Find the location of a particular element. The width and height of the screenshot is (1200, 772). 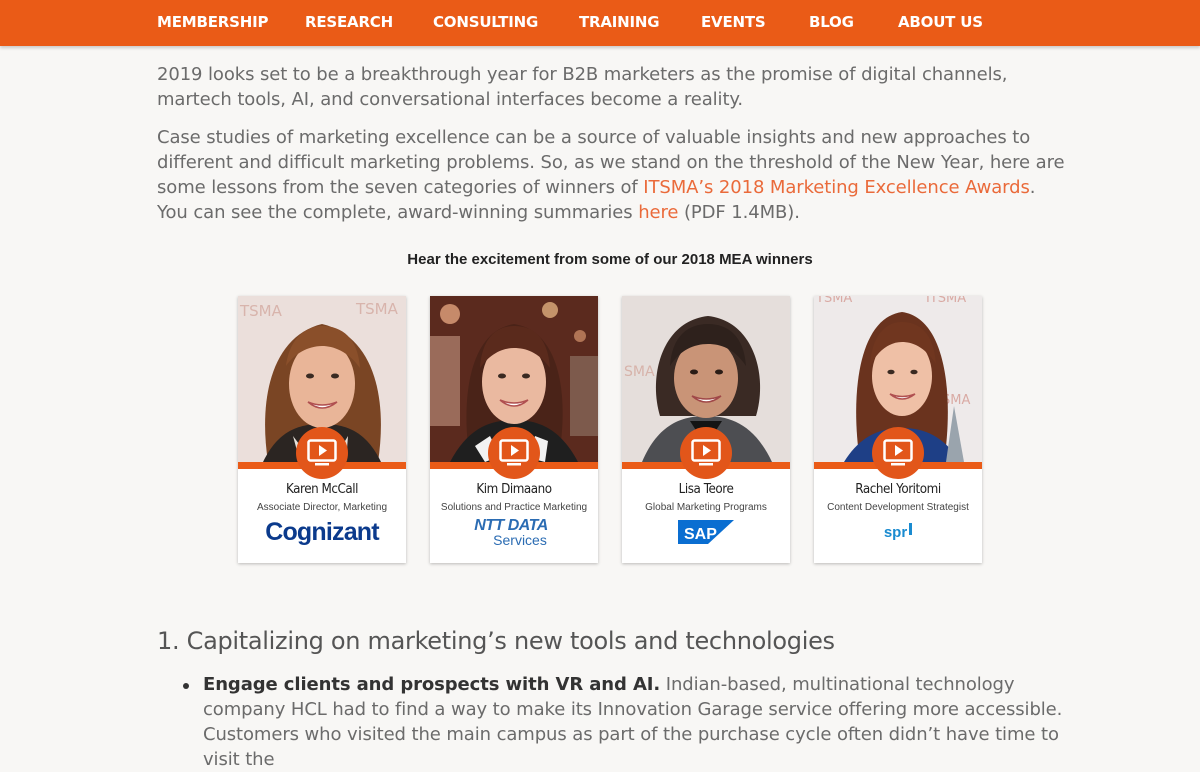

company-logo-sap: SAP is located at coordinates (706, 534).